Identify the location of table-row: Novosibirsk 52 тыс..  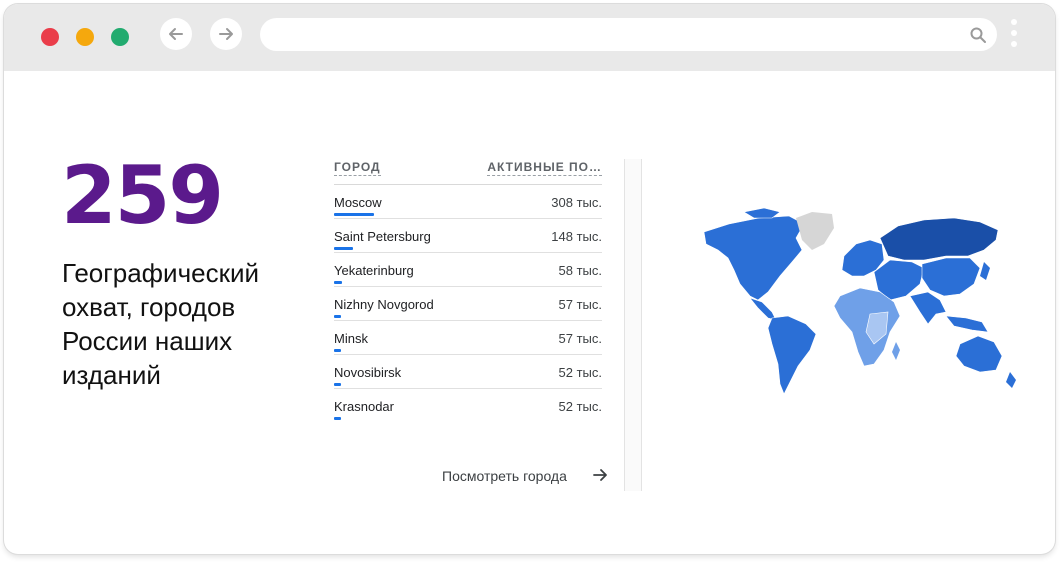
(468, 372).